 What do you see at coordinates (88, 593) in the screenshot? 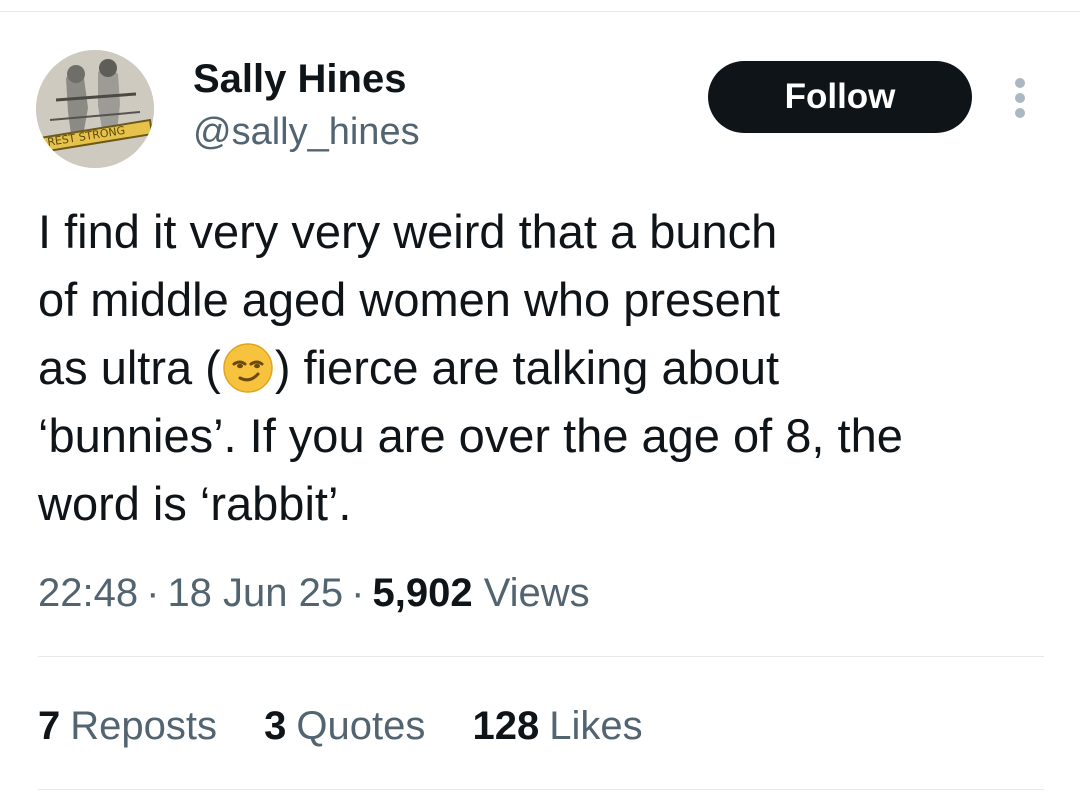
I see `tweet-time: 22:48` at bounding box center [88, 593].